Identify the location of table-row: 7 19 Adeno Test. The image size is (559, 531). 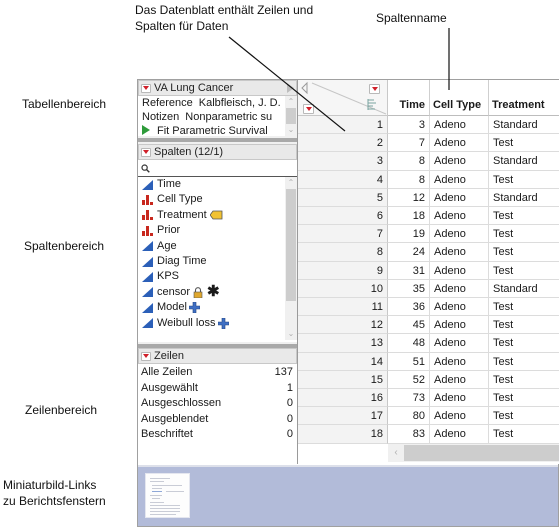
(428, 234).